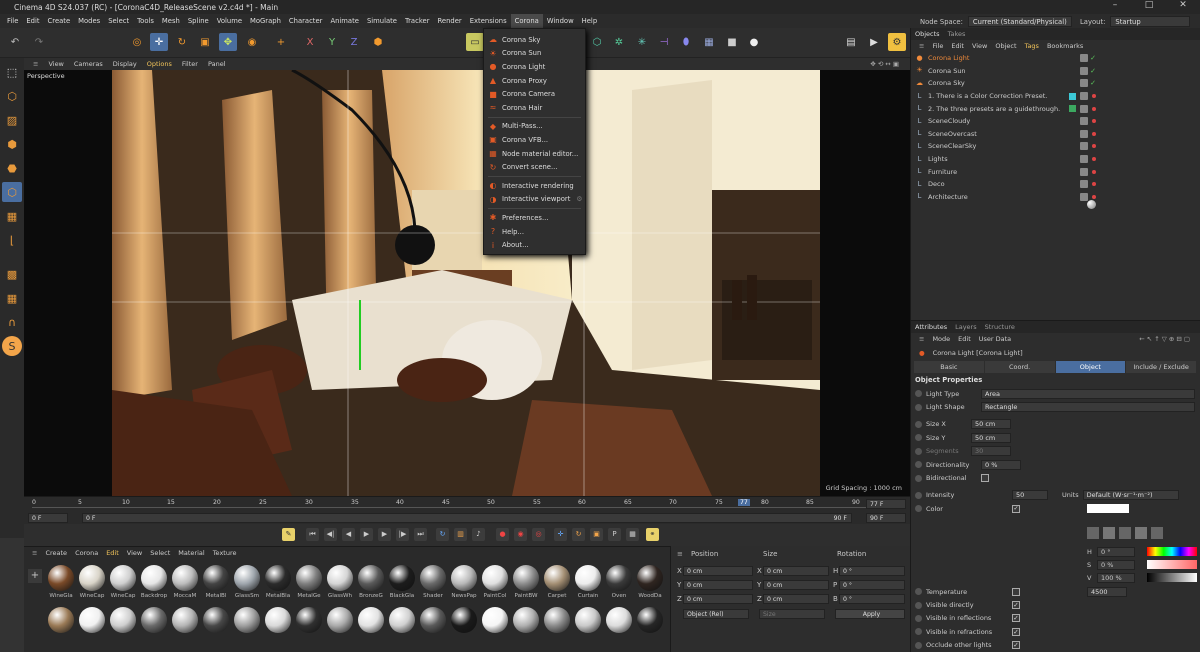  I want to click on gear-icon: ⚙, so click(579, 199).